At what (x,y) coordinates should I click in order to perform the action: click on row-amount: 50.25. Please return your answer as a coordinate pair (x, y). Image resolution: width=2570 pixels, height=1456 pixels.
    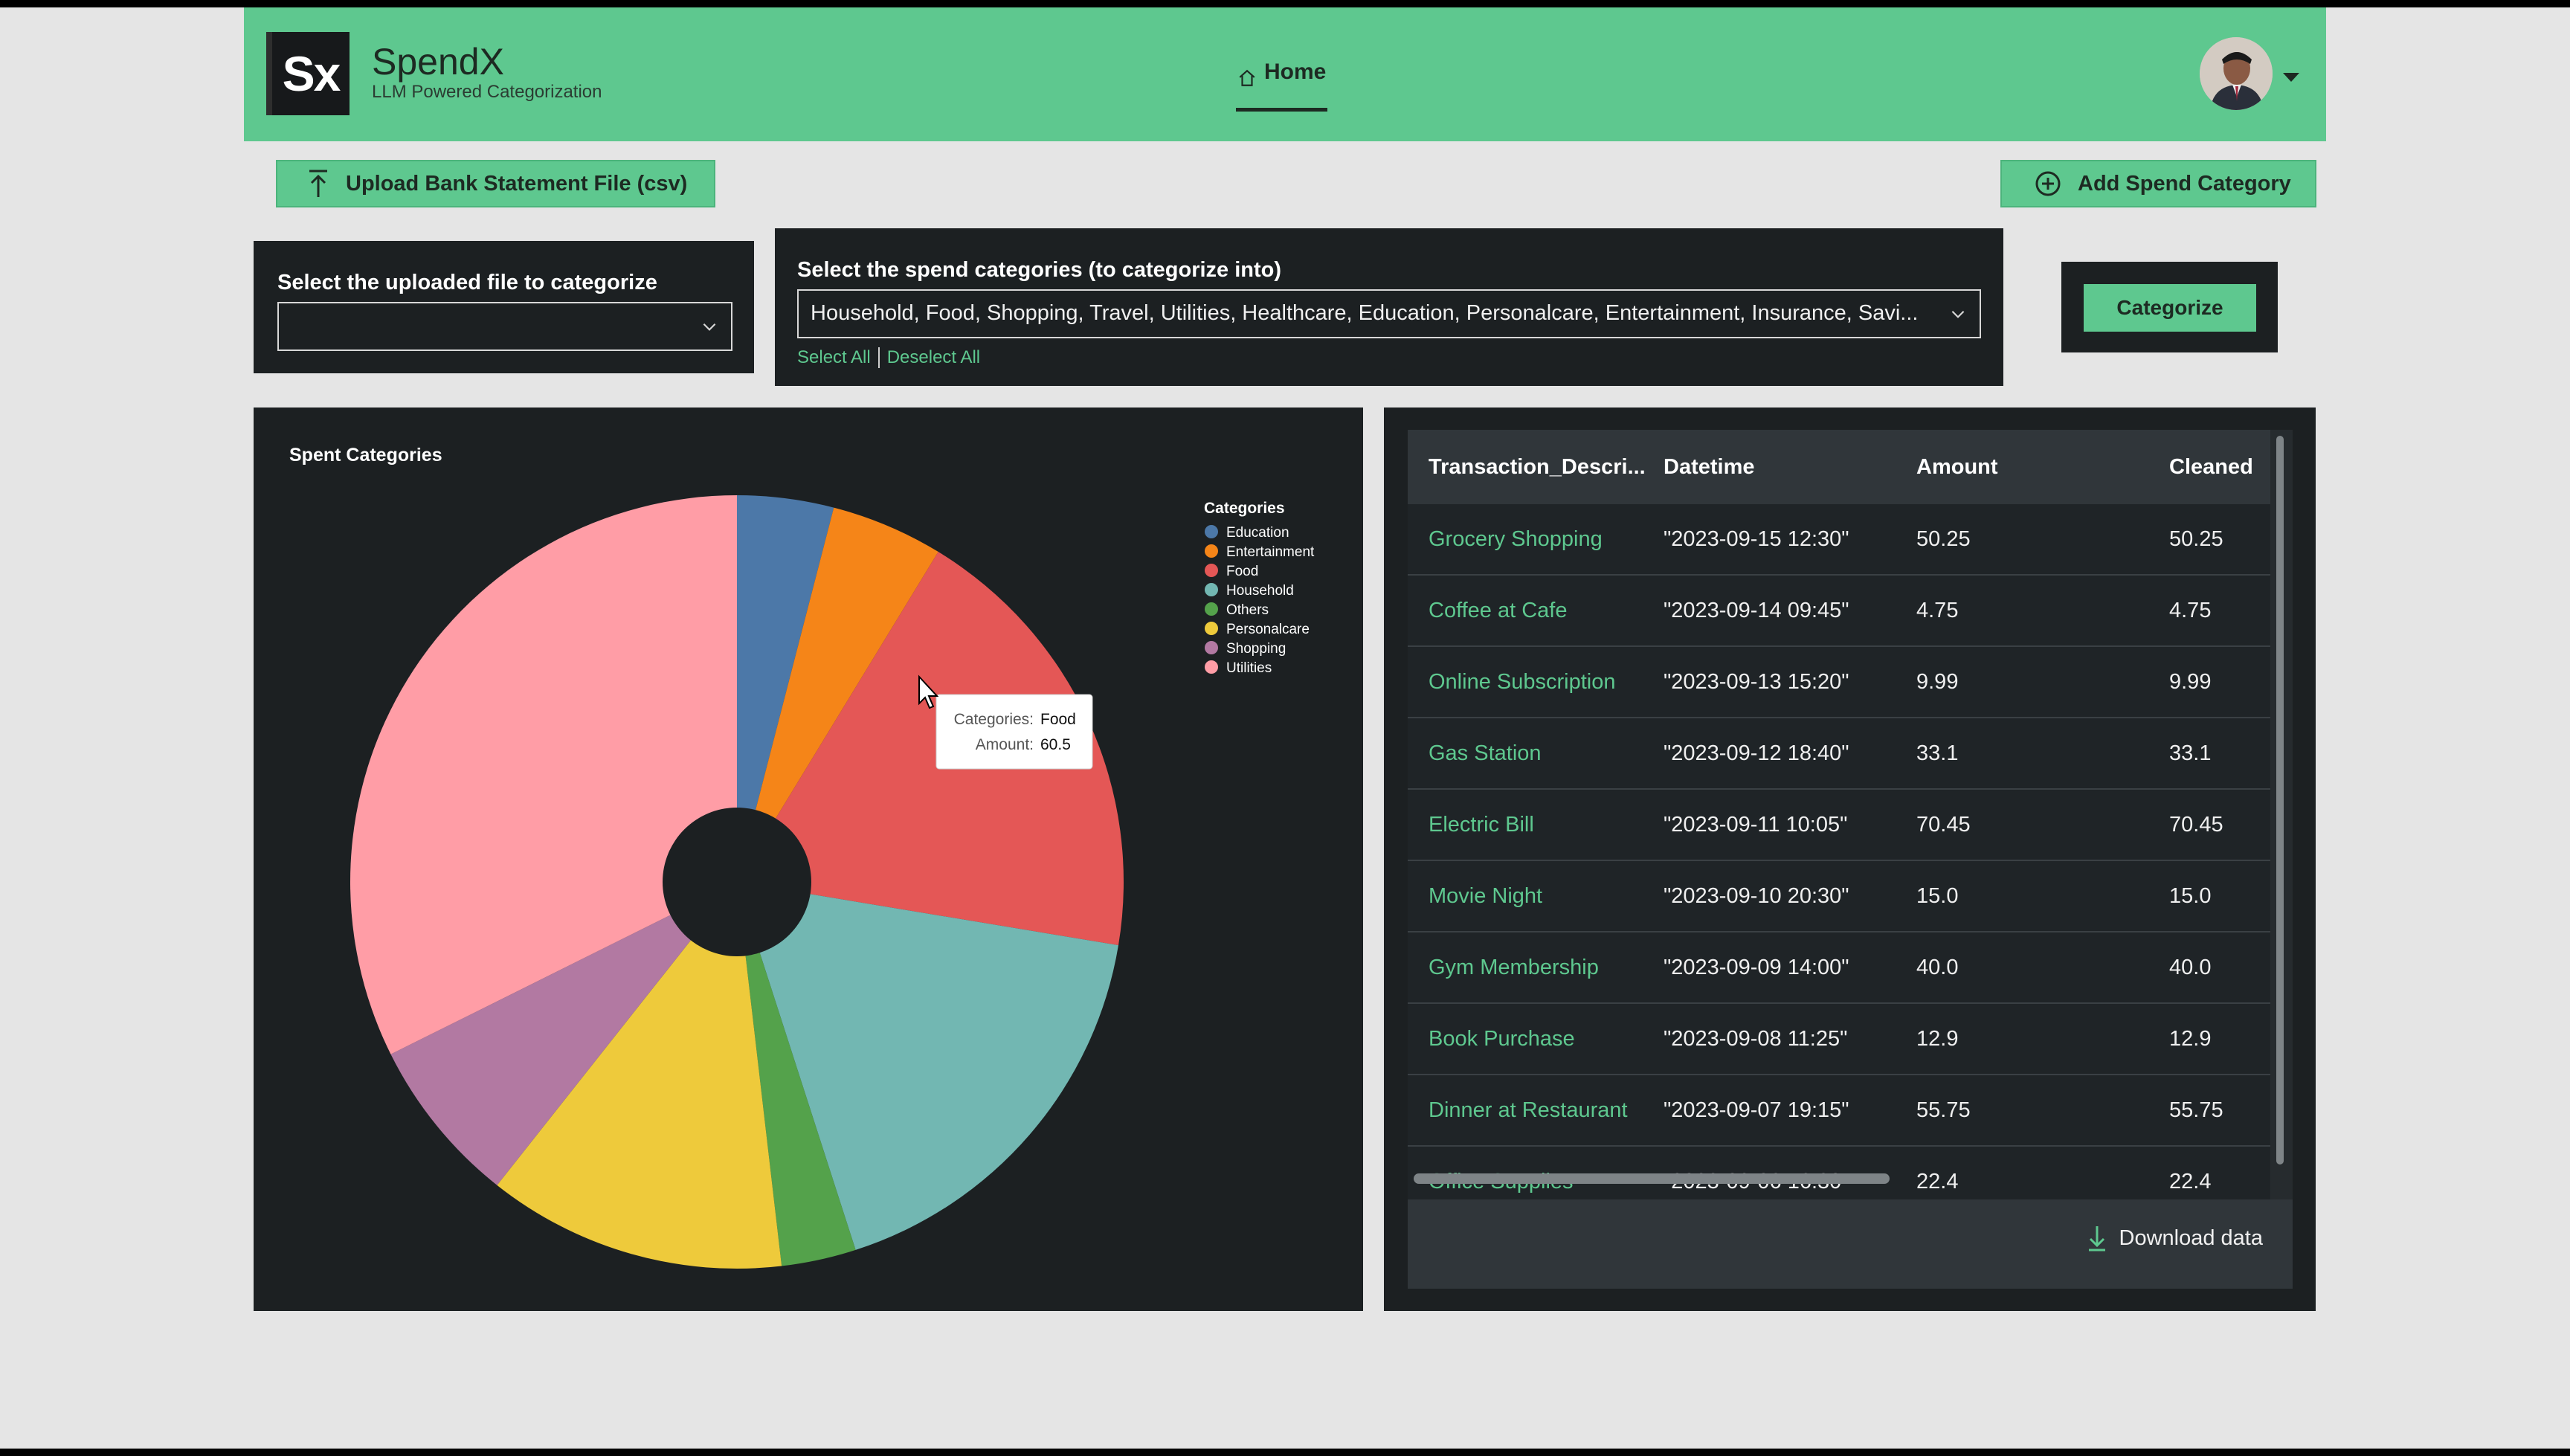
    Looking at the image, I should click on (1944, 539).